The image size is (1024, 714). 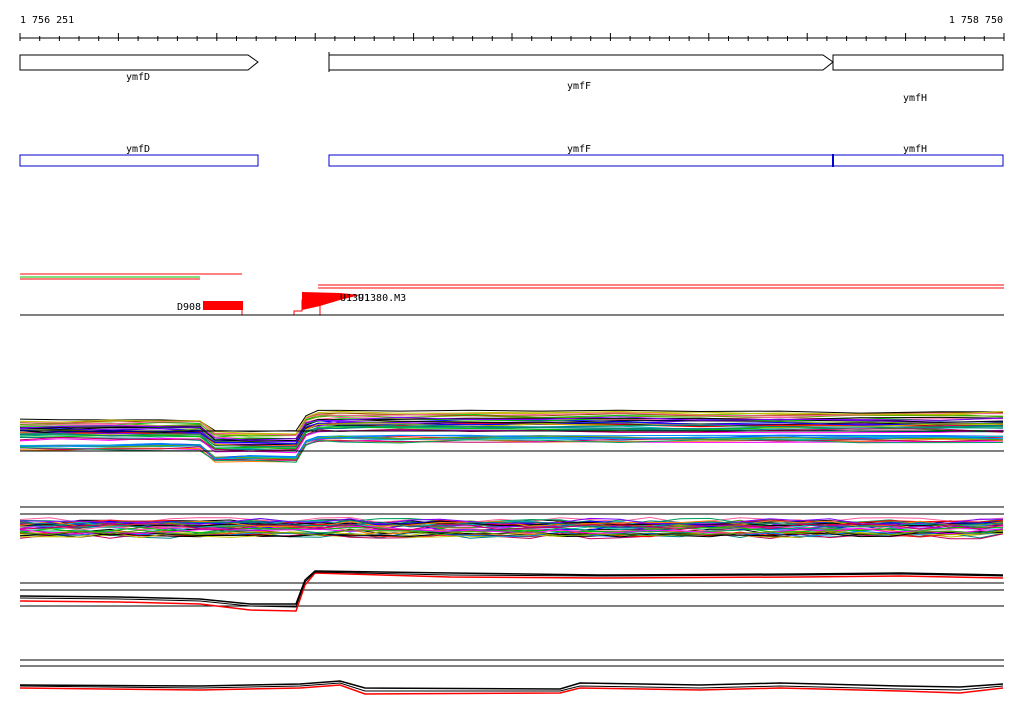 What do you see at coordinates (918, 62) in the screenshot?
I see `gene-arrow-ymfH` at bounding box center [918, 62].